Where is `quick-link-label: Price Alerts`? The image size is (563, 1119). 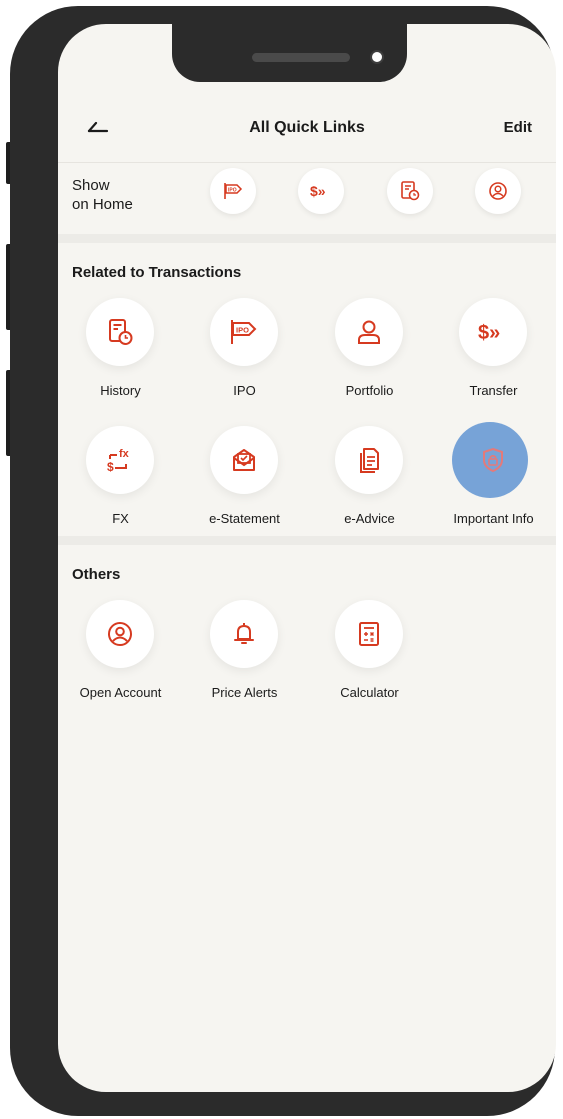 quick-link-label: Price Alerts is located at coordinates (244, 692).